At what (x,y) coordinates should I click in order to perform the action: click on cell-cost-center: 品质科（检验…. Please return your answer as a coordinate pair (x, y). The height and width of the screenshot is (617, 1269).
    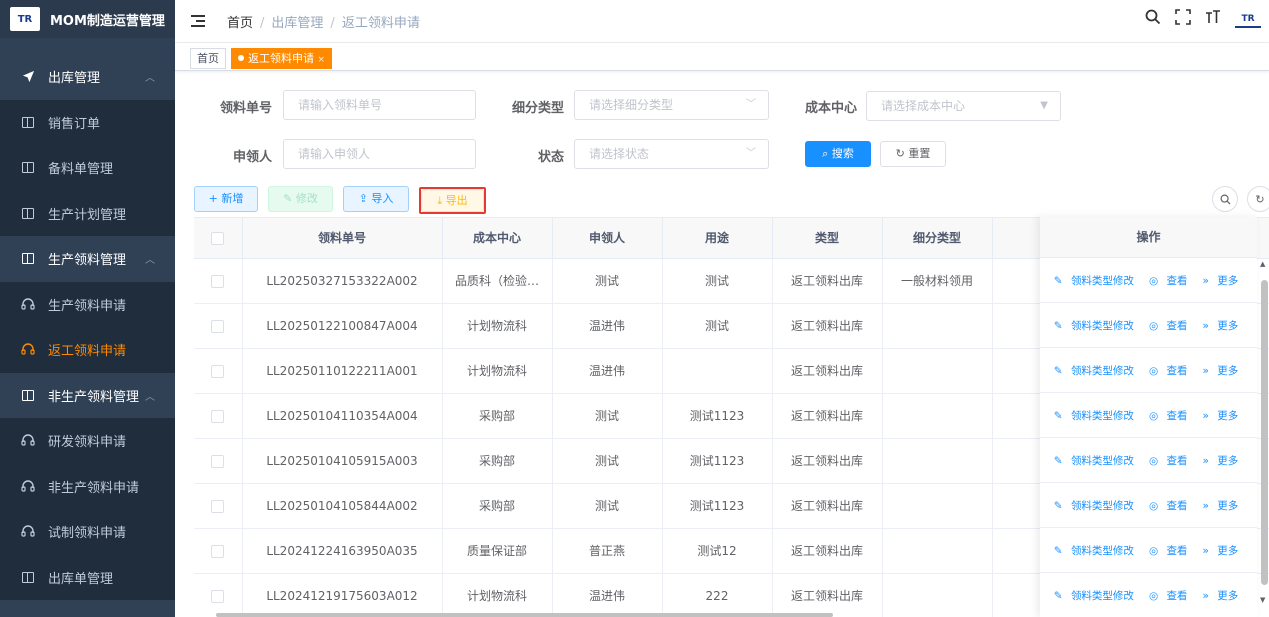
    Looking at the image, I should click on (497, 281).